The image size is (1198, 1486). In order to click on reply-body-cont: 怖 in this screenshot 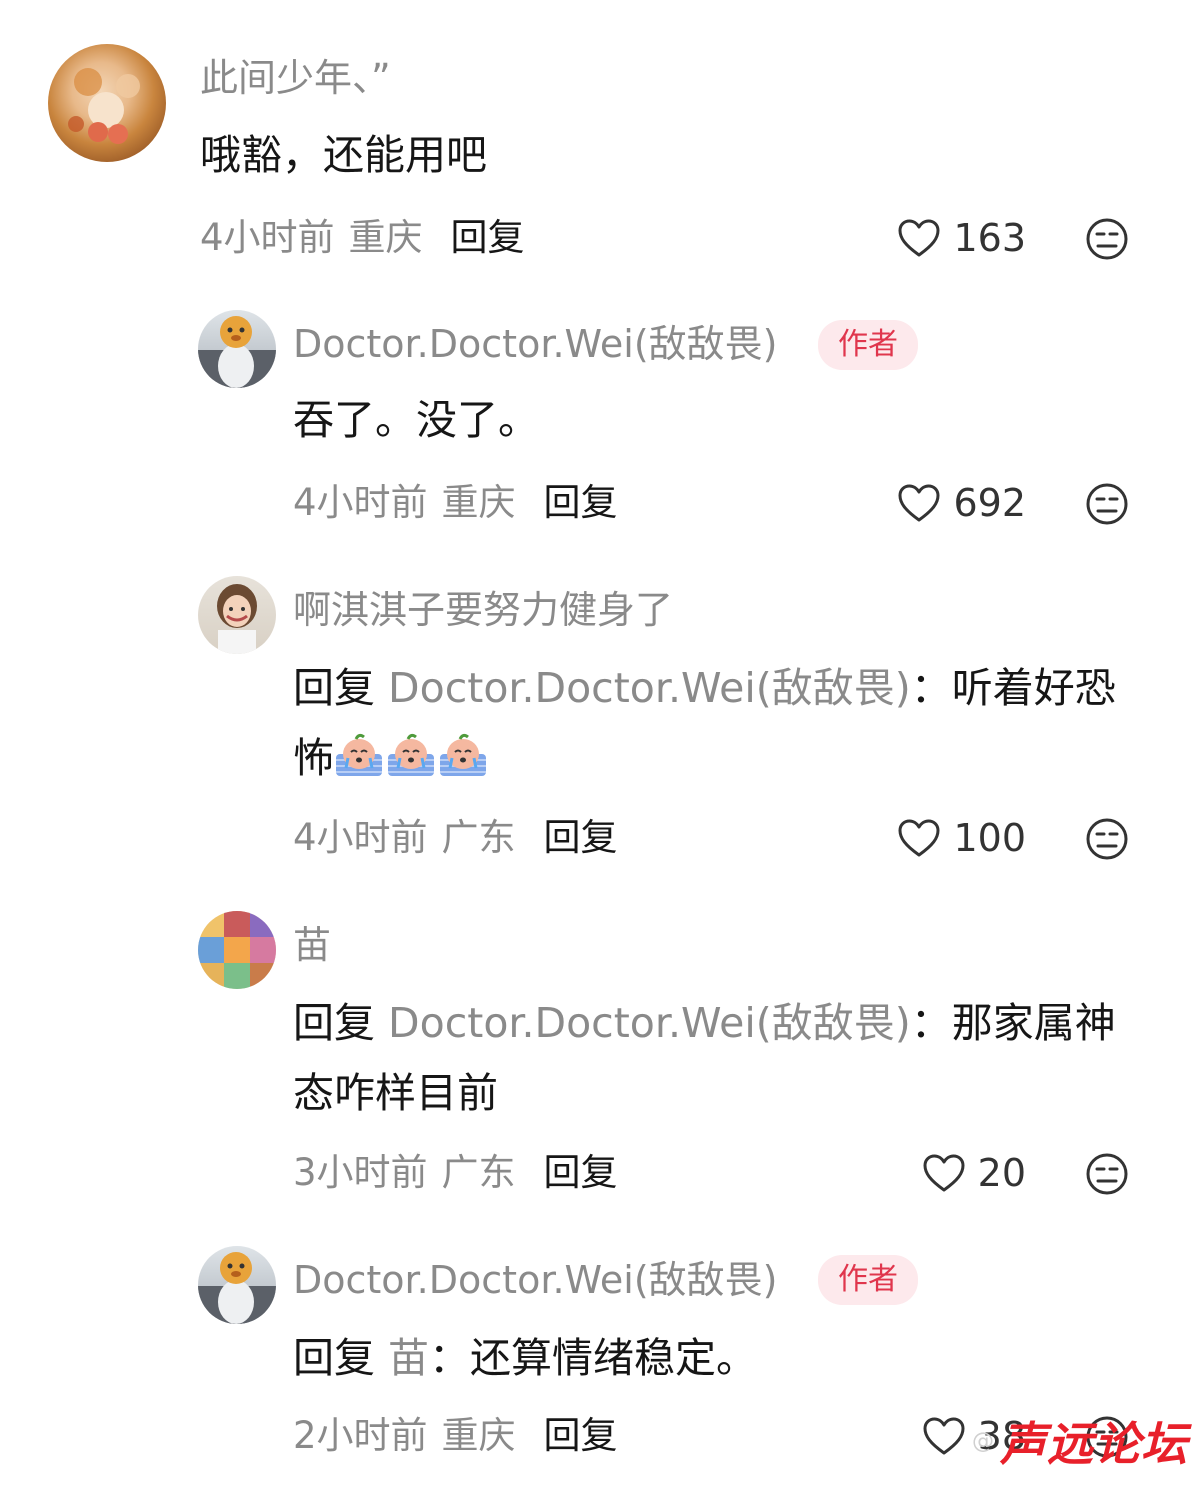, I will do `click(313, 758)`.